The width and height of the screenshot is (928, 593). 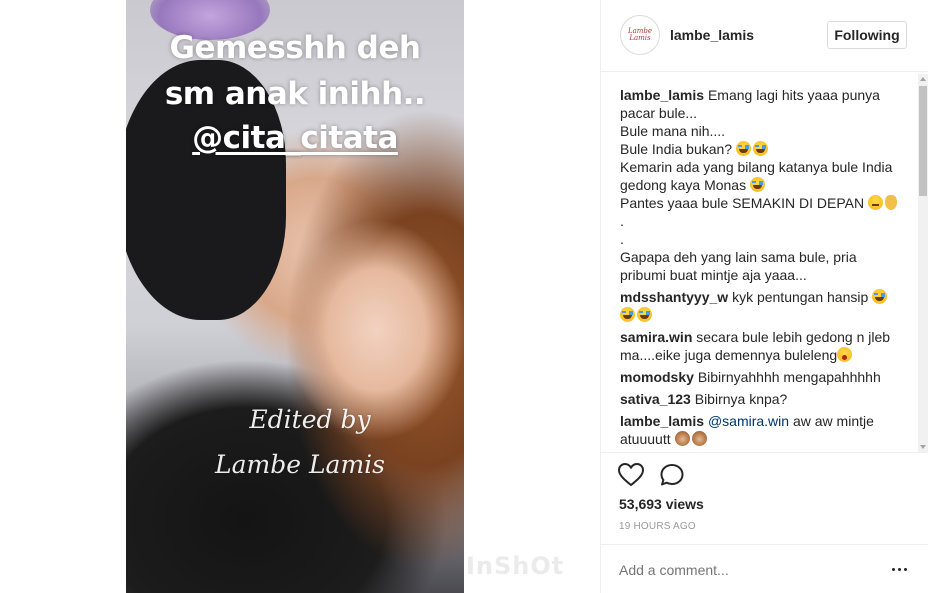 I want to click on comment-text: Bibirnyahhhh mengapahhhhh, so click(x=789, y=377).